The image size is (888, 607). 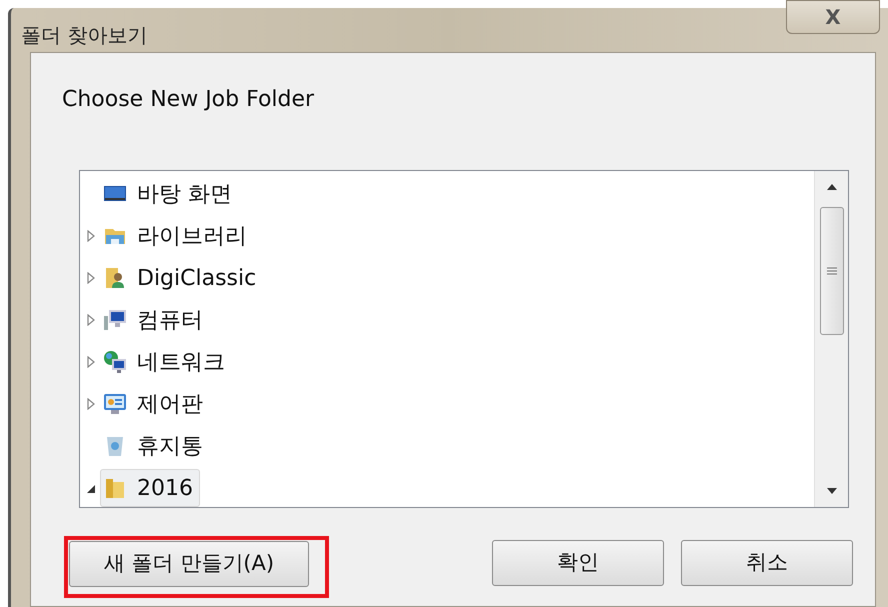 I want to click on tree-item: 라이브러리, so click(x=177, y=236).